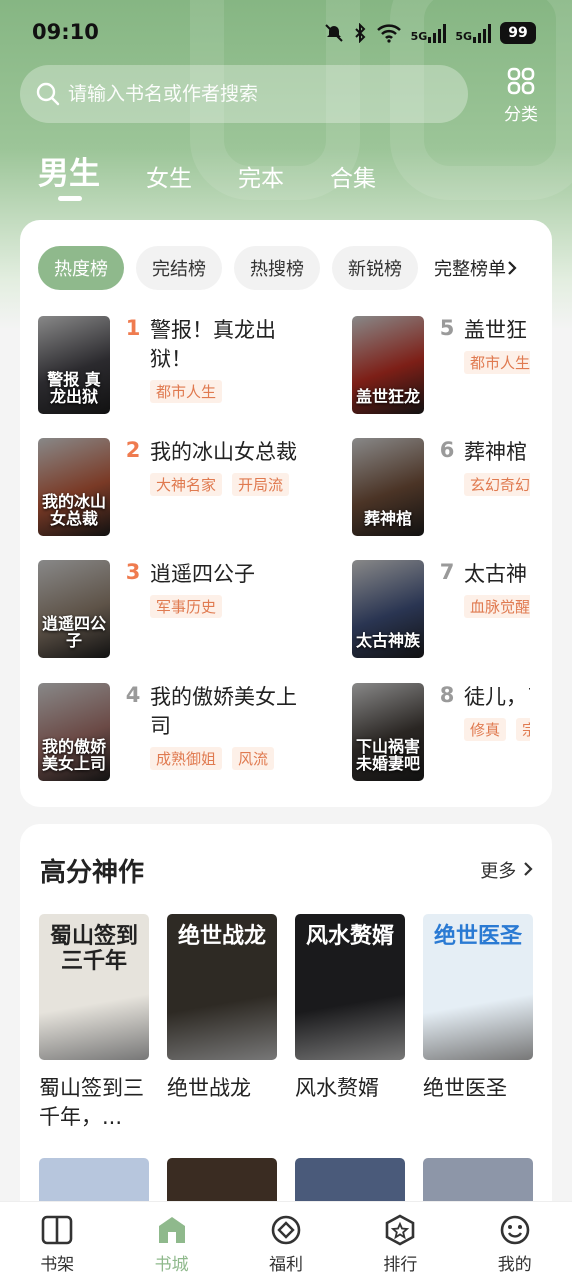 The height and width of the screenshot is (1279, 572). I want to click on section-title: 高分神作, so click(92, 873).